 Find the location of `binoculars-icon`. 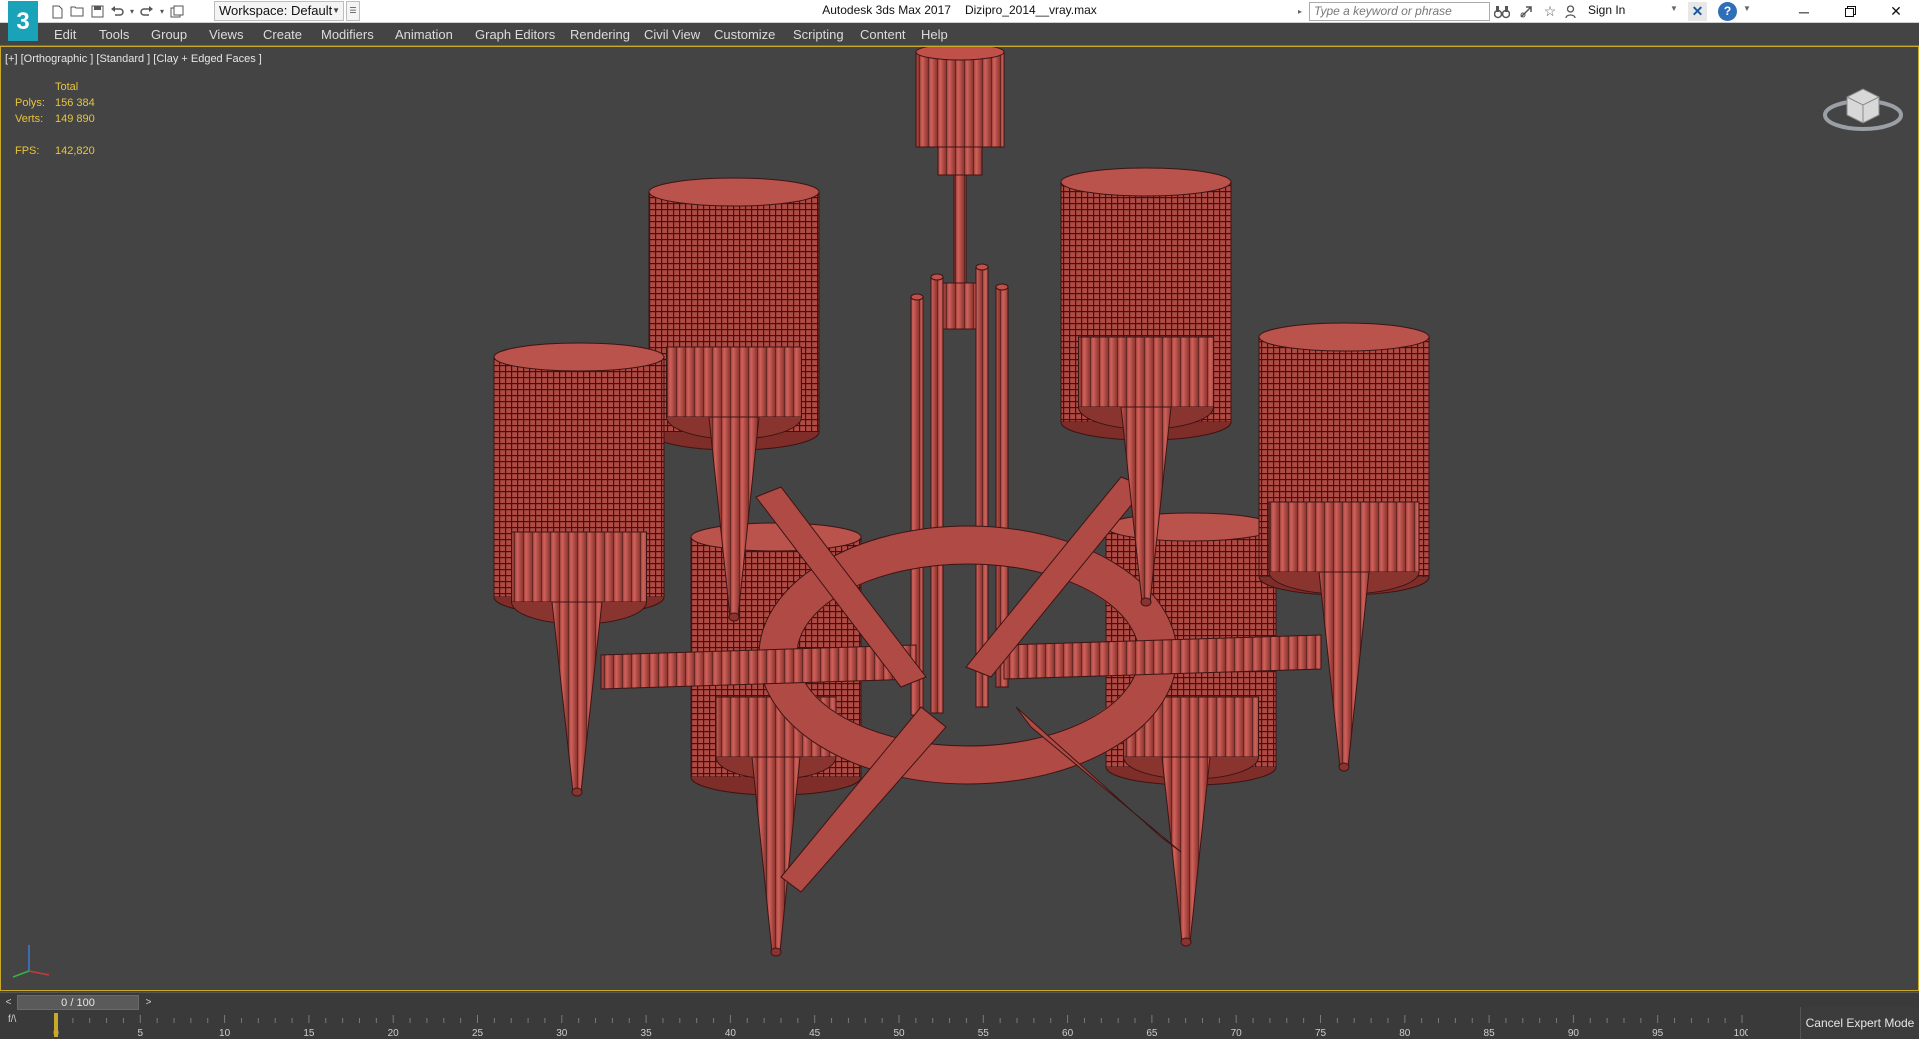

binoculars-icon is located at coordinates (1502, 11).